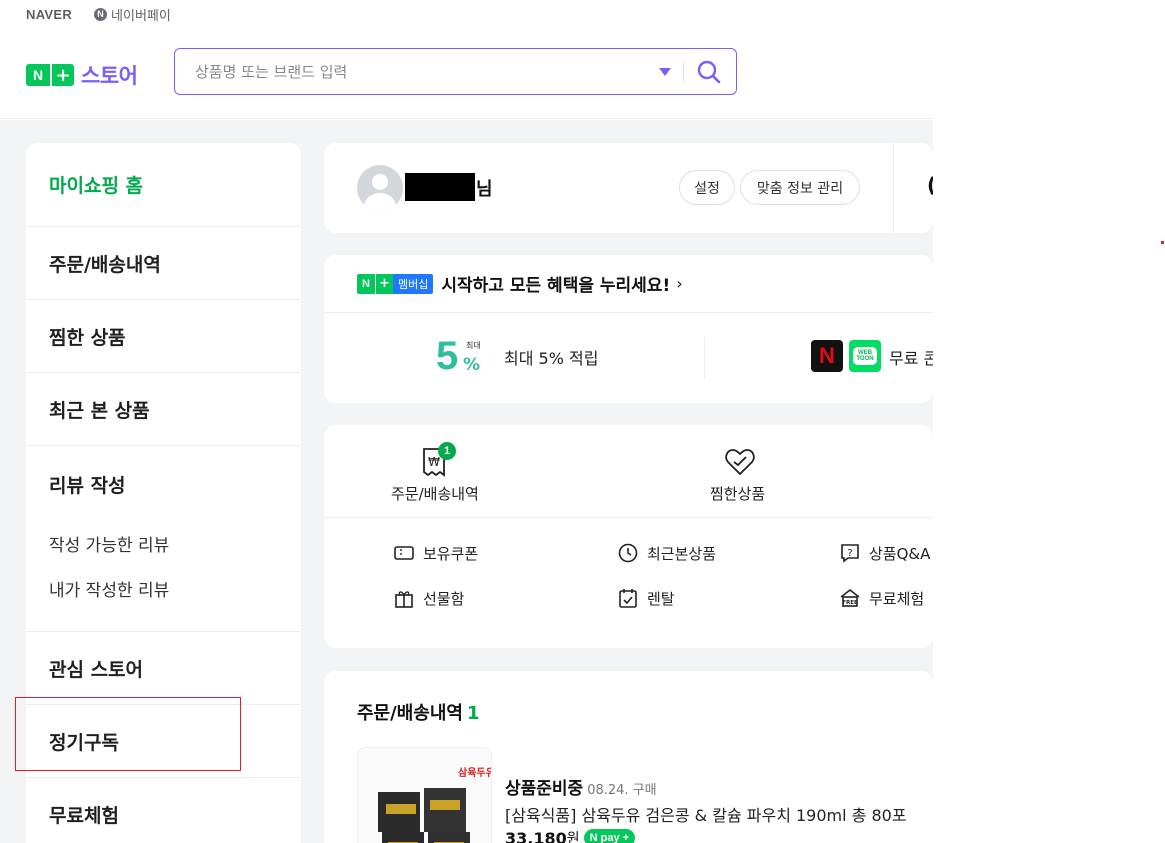 The height and width of the screenshot is (843, 1165). What do you see at coordinates (50, 75) in the screenshot?
I see `naver-plus-logo-icon: N +` at bounding box center [50, 75].